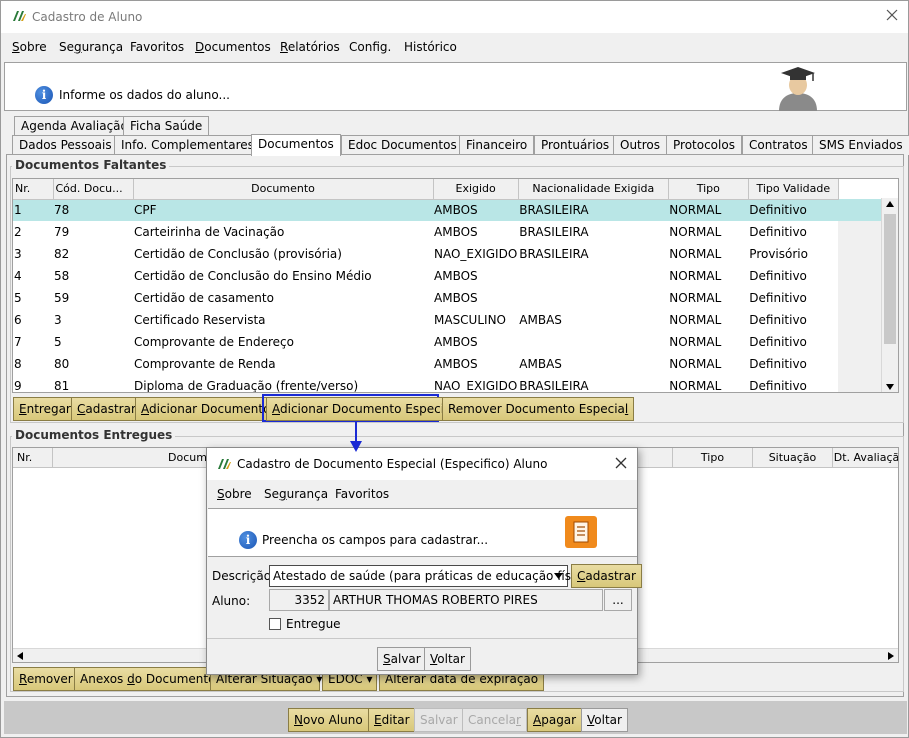 The width and height of the screenshot is (909, 738). Describe the element at coordinates (93, 210) in the screenshot. I see `table-cell: 78` at that location.